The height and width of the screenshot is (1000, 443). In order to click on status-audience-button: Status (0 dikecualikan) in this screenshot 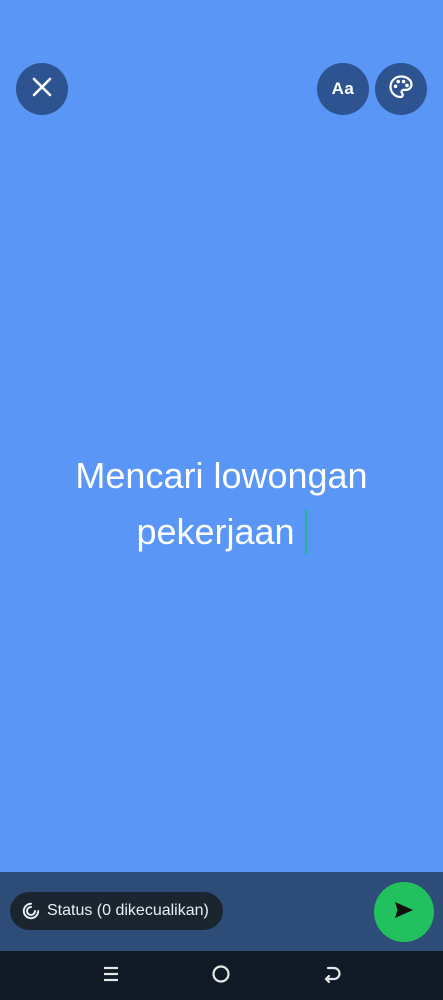, I will do `click(116, 911)`.